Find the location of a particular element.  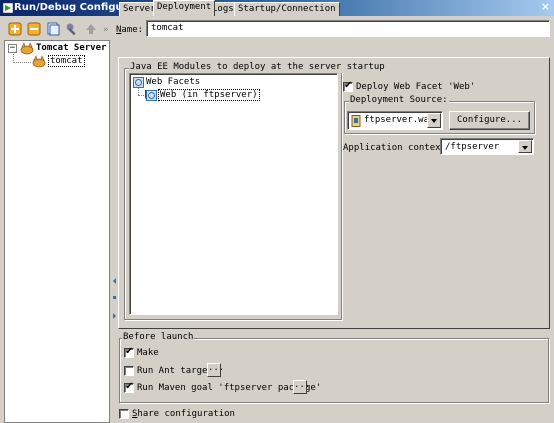

war-file-icon is located at coordinates (356, 121).